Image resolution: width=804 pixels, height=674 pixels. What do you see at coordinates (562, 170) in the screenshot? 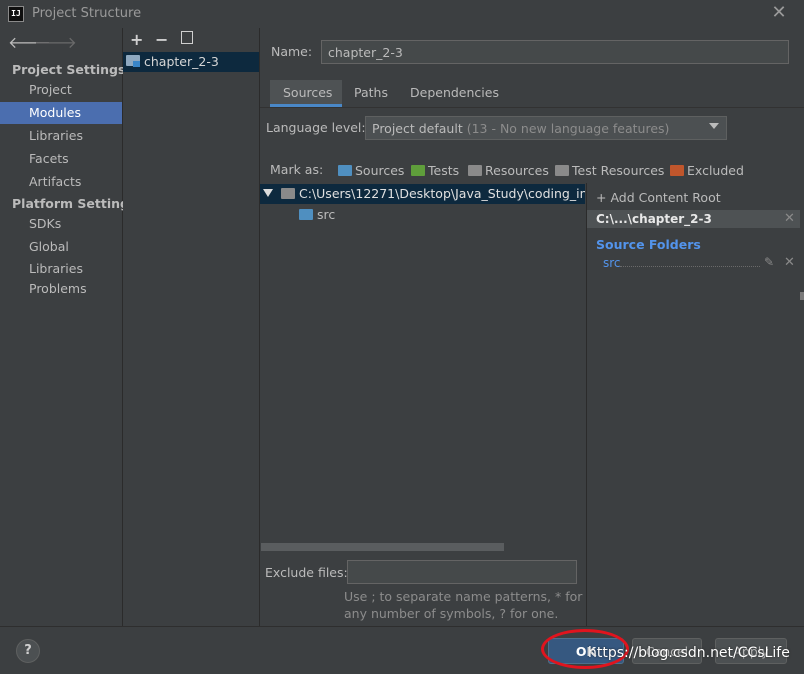
I see `test-resources-folder-icon` at bounding box center [562, 170].